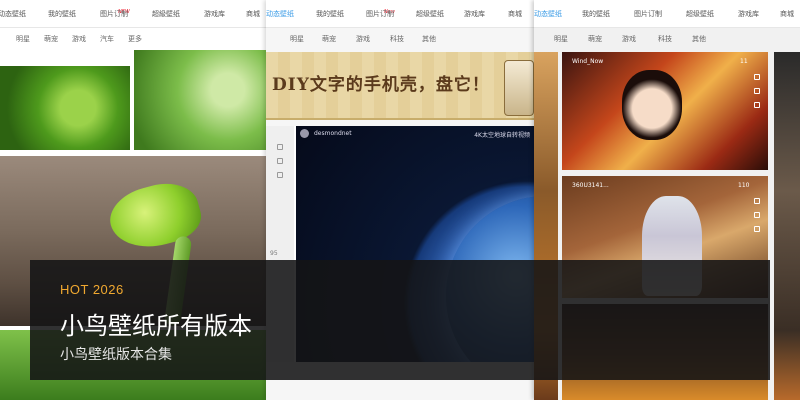 The height and width of the screenshot is (400, 800). I want to click on hot-tag: HOT 2026, so click(92, 289).